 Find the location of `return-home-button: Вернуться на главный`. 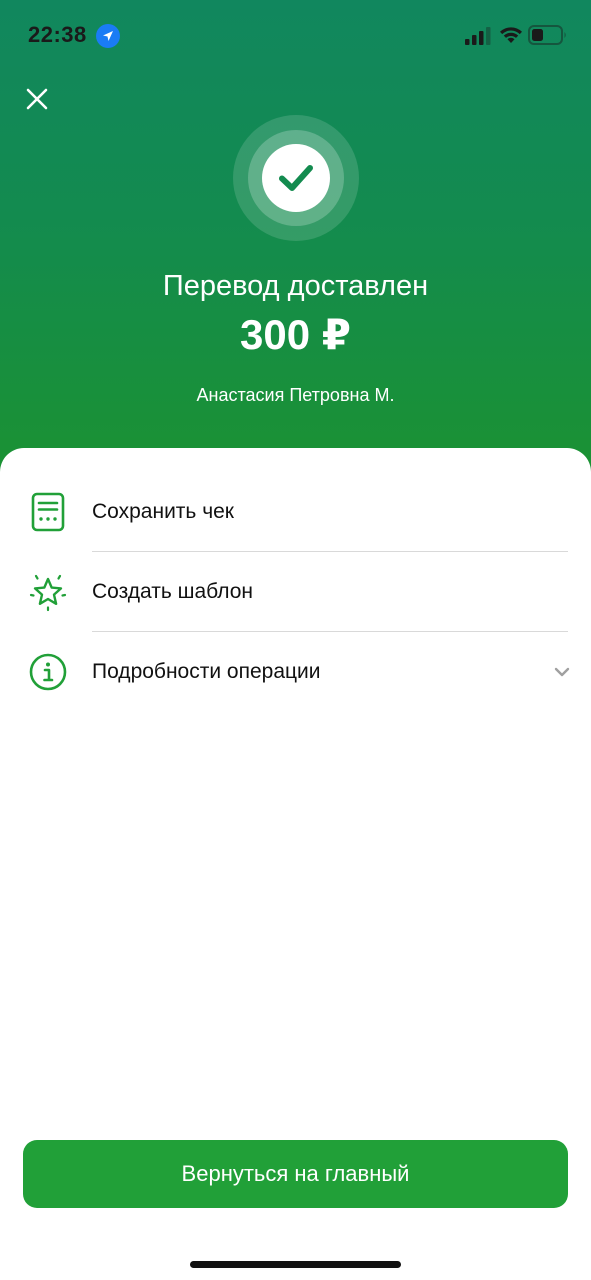

return-home-button: Вернуться на главный is located at coordinates (295, 1174).